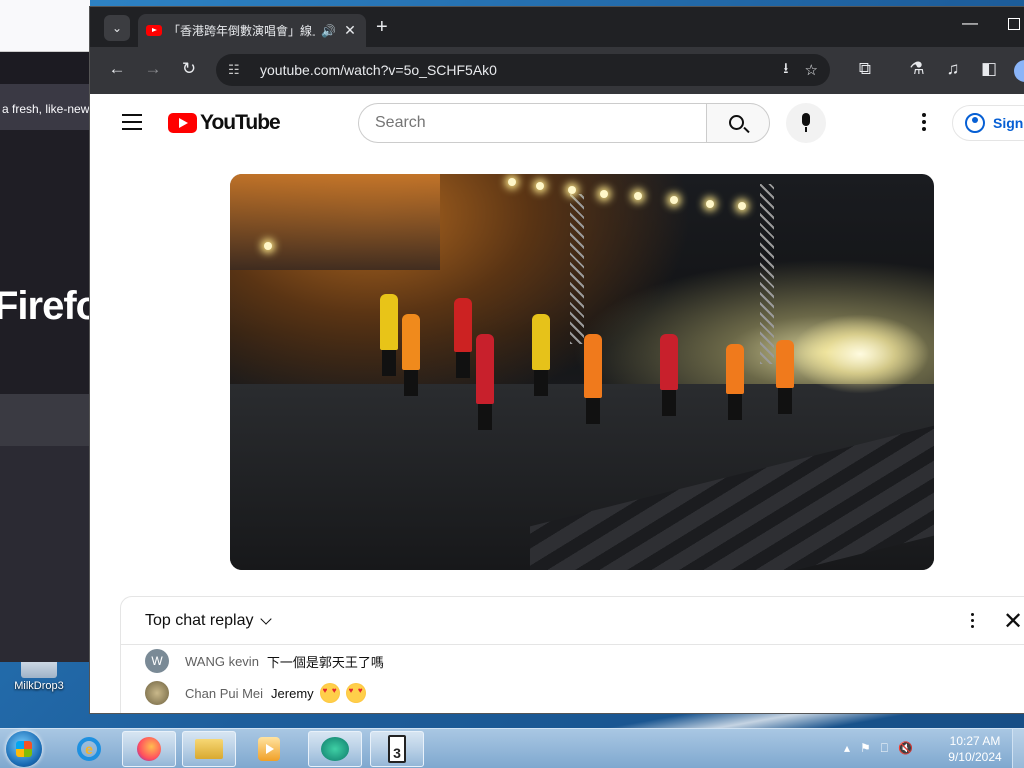  What do you see at coordinates (335, 222) in the screenshot?
I see `video-led-screen` at bounding box center [335, 222].